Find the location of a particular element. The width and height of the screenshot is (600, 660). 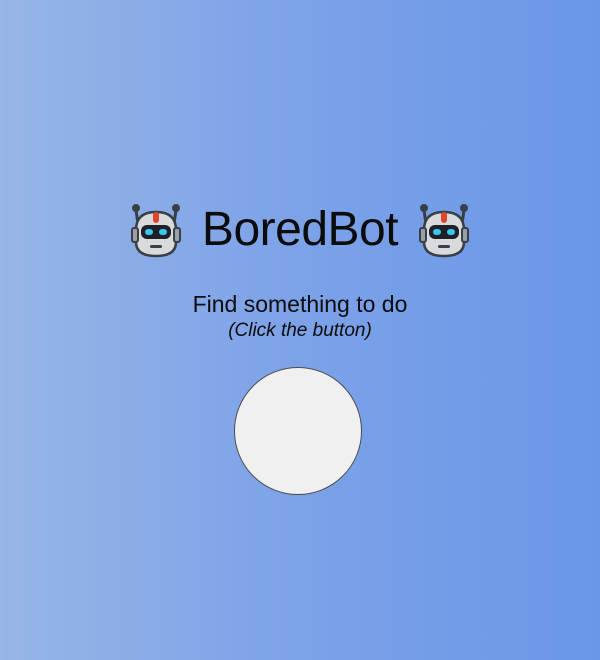

header: BoredBot is located at coordinates (300, 230).